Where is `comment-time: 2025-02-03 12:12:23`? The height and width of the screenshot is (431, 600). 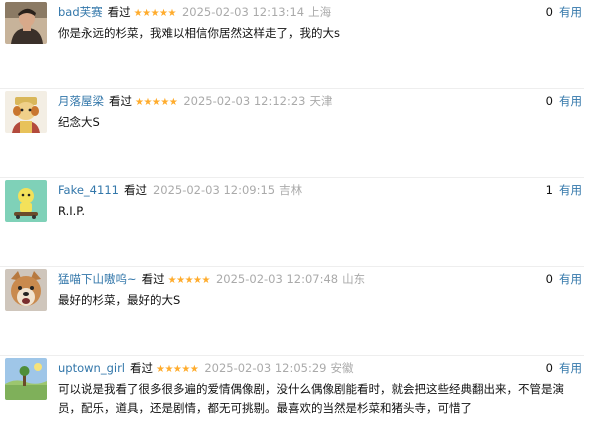 comment-time: 2025-02-03 12:12:23 is located at coordinates (244, 101).